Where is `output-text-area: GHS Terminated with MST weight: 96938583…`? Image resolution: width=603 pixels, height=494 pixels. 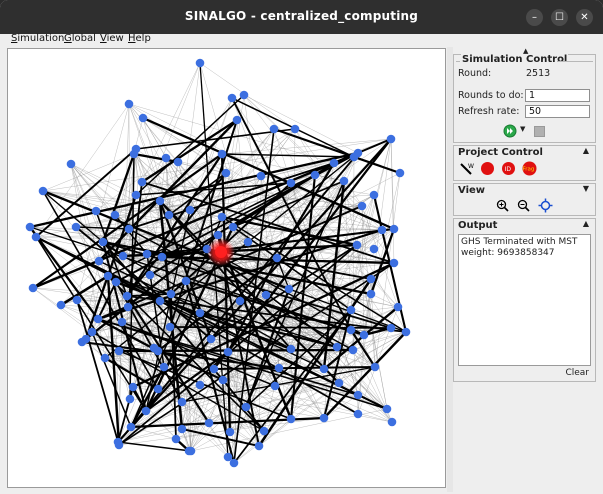 output-text-area: GHS Terminated with MST weight: 96938583… is located at coordinates (524, 300).